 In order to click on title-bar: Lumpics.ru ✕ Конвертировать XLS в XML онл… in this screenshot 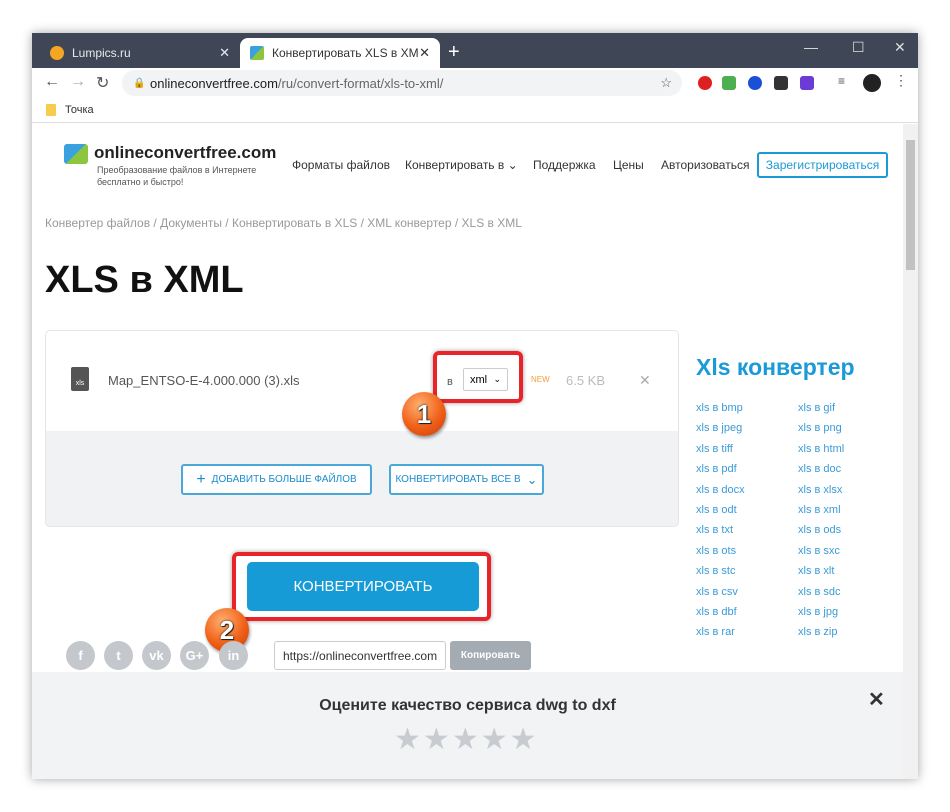, I will do `click(475, 50)`.